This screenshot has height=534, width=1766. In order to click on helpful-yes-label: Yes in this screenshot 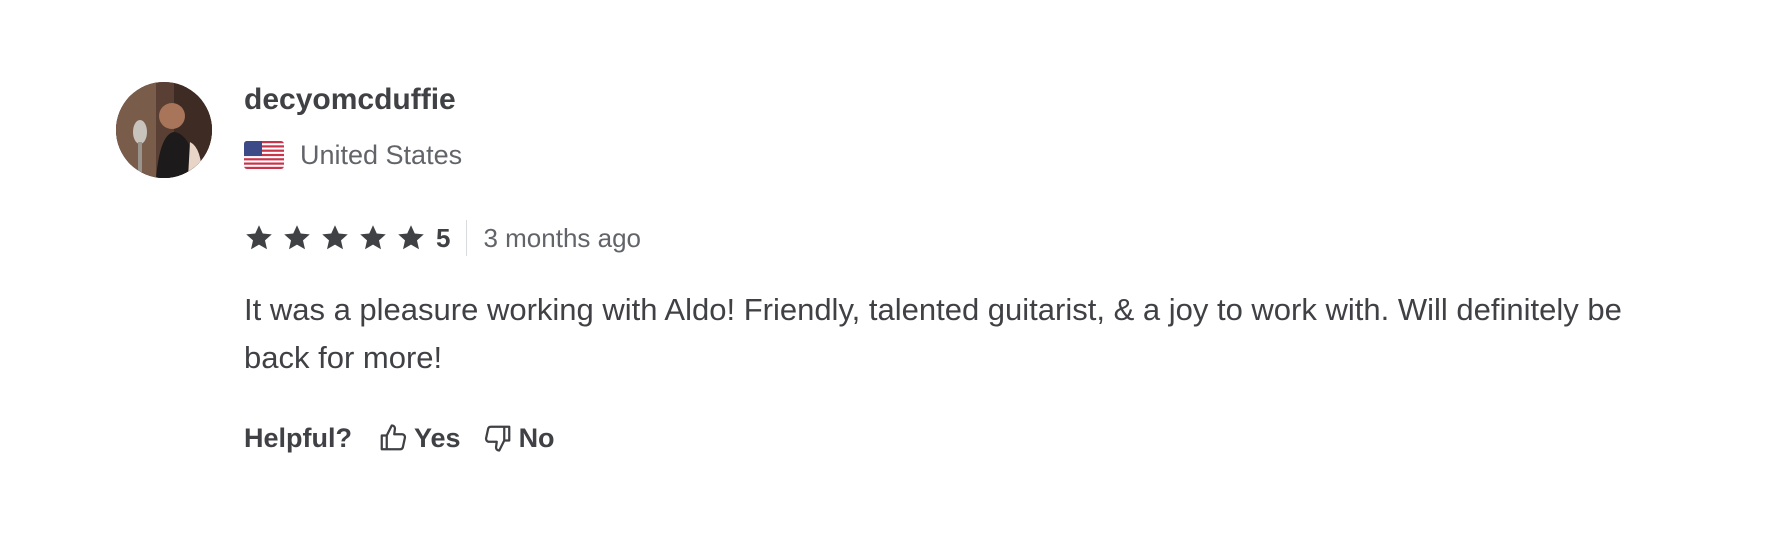, I will do `click(437, 437)`.